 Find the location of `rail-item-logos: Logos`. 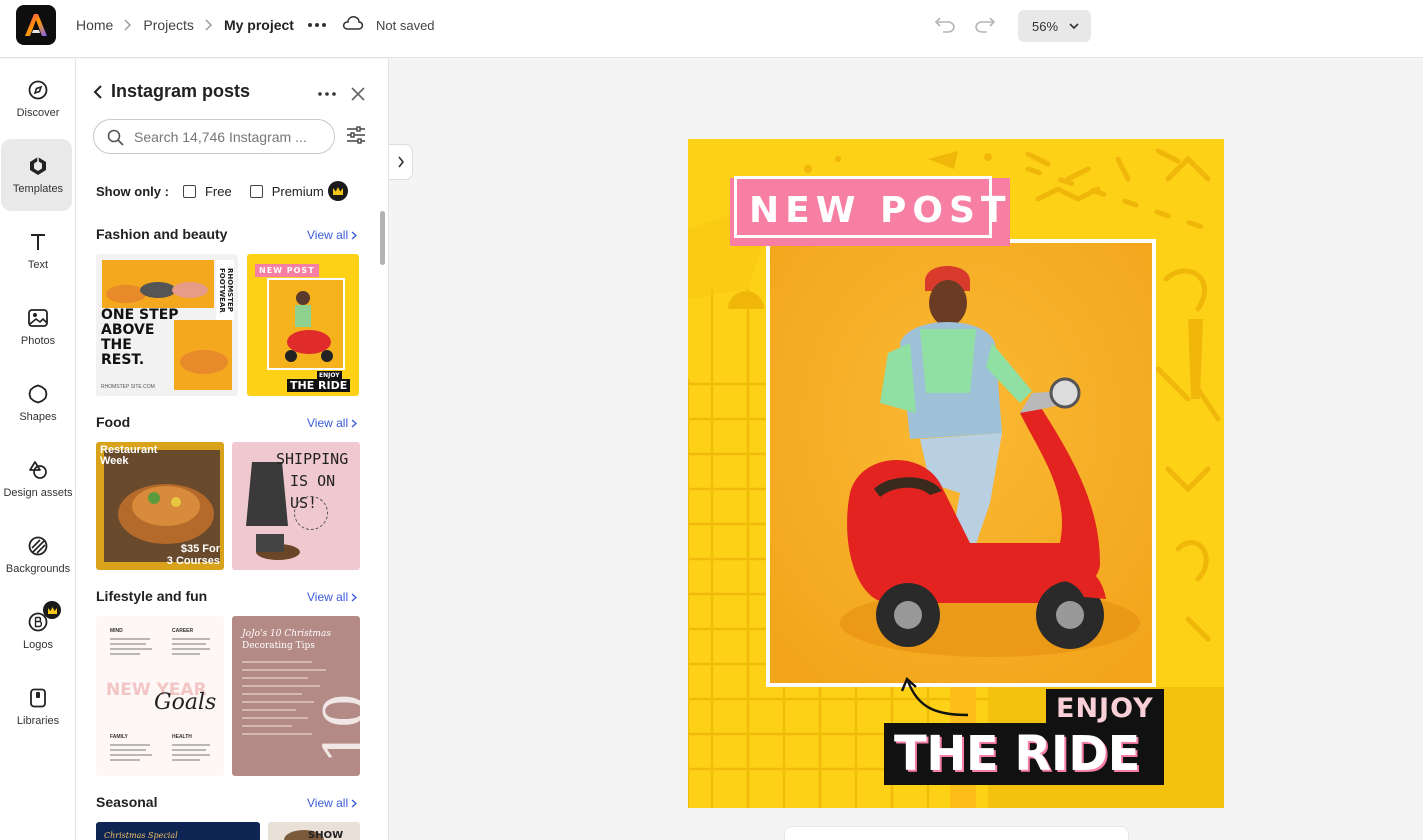

rail-item-logos: Logos is located at coordinates (38, 631).